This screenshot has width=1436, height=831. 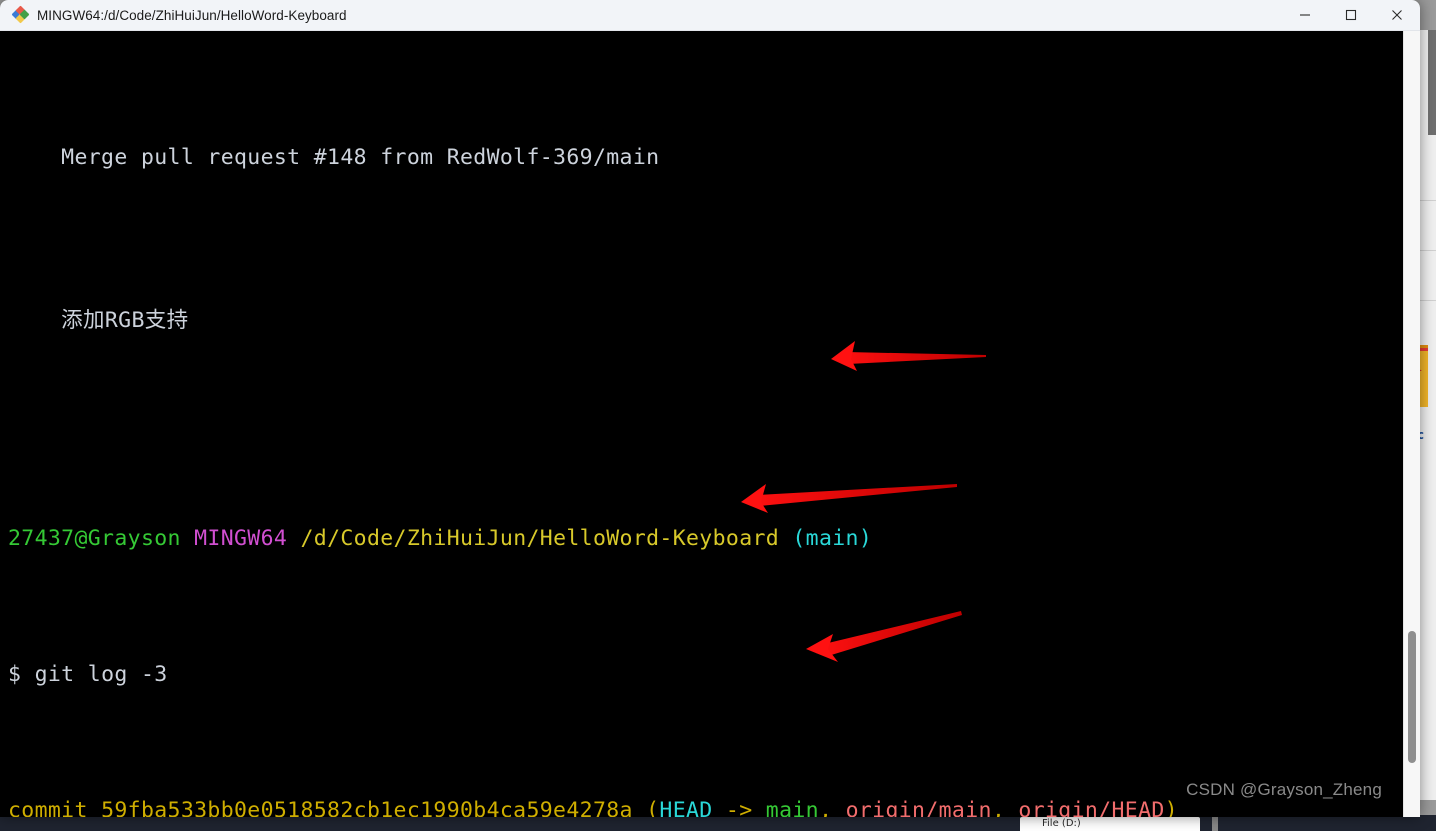 I want to click on terminal-command-line: $ git log -3, so click(x=593, y=674).